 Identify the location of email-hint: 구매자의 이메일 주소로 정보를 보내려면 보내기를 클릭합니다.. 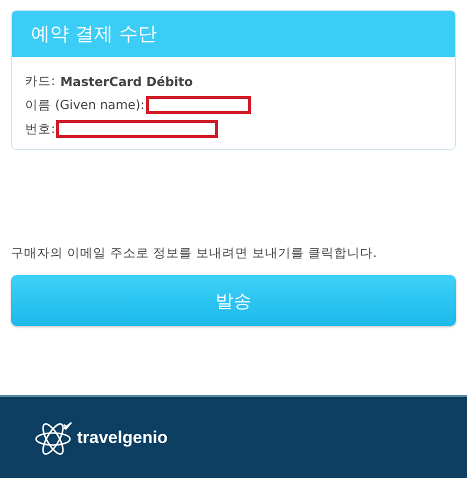
(194, 253).